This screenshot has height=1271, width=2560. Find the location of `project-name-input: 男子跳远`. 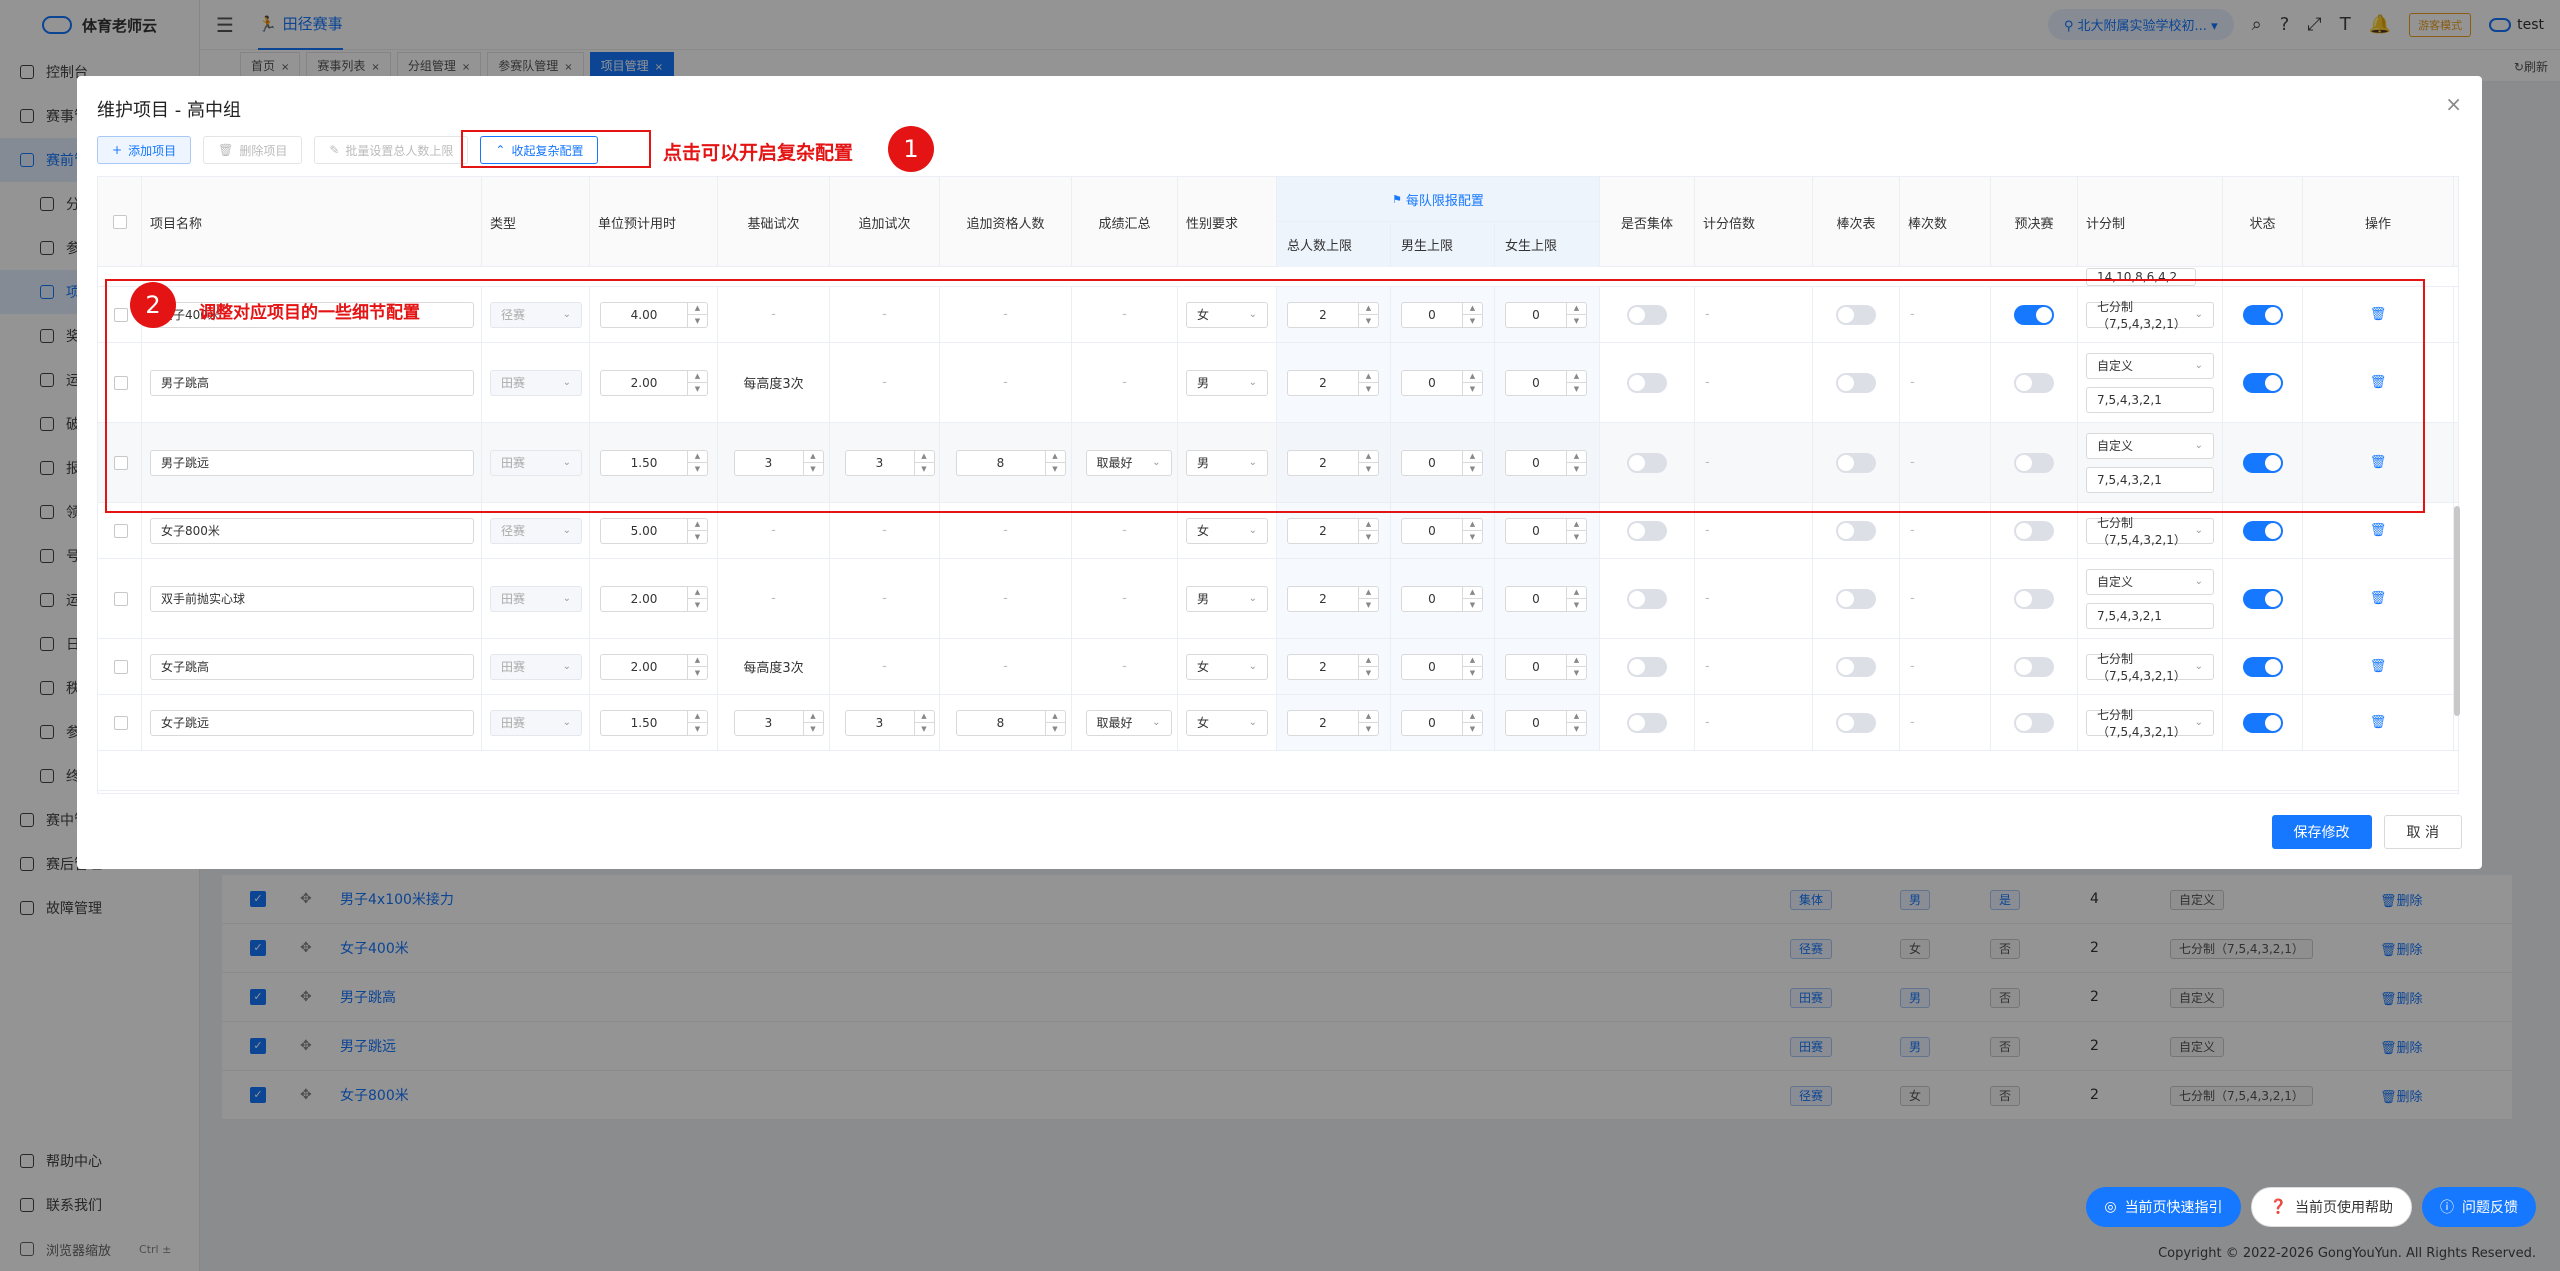

project-name-input: 男子跳远 is located at coordinates (312, 462).